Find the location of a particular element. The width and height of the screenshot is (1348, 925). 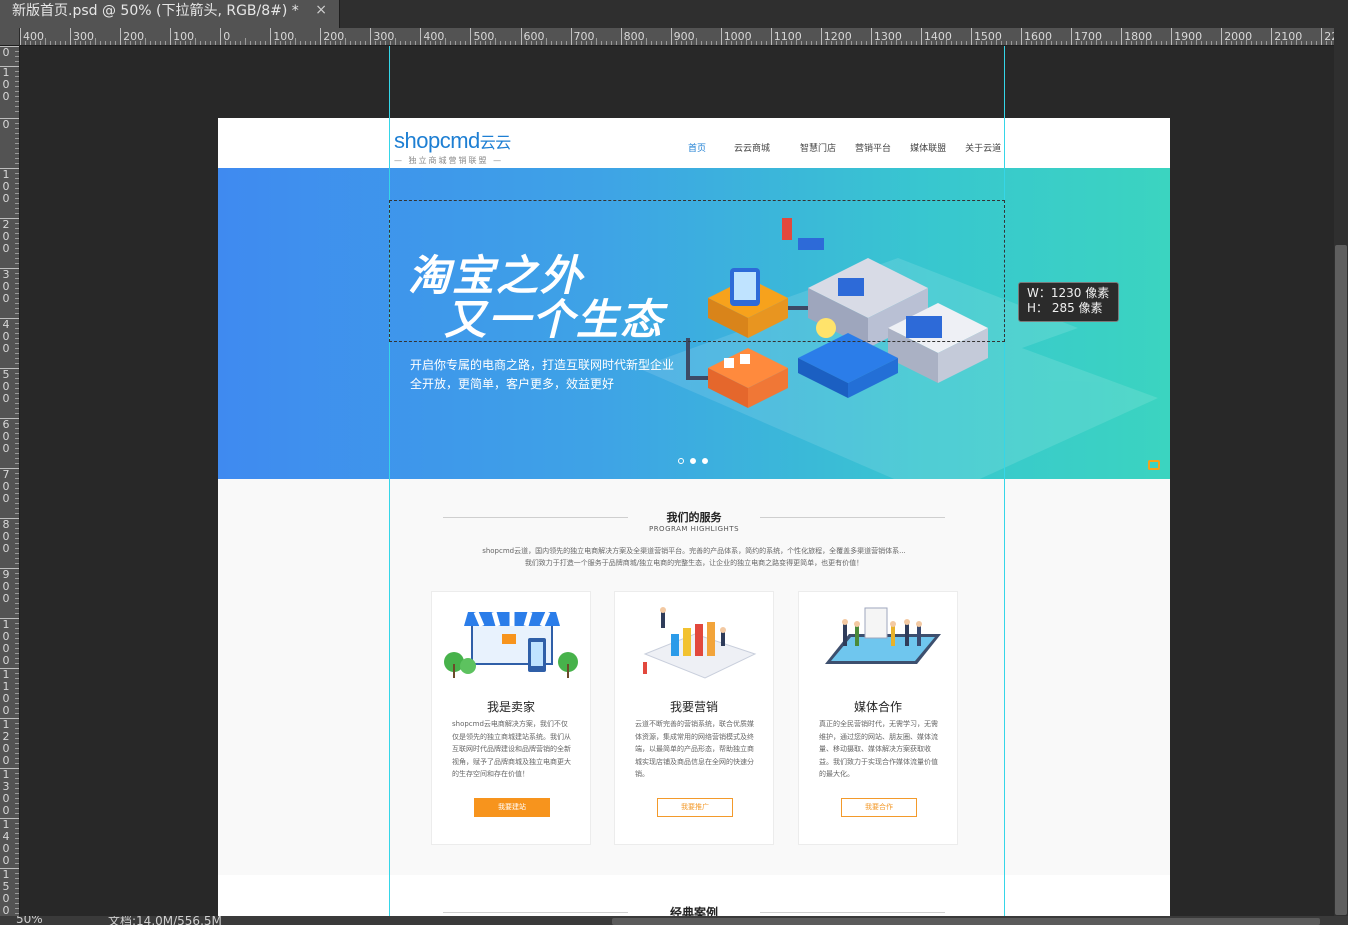

guide-line-right is located at coordinates (1004, 481).